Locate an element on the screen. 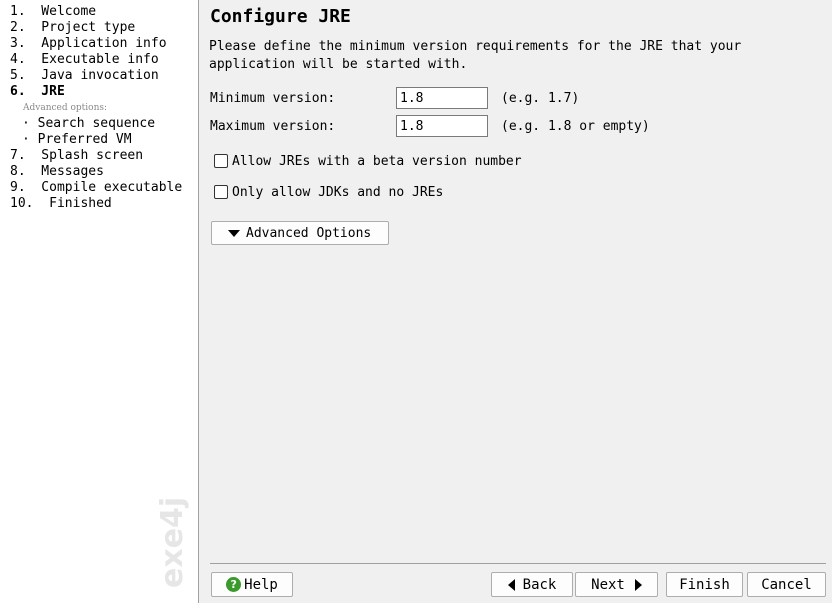 This screenshot has height=603, width=832. step-project-type: 2. Project type is located at coordinates (72, 28).